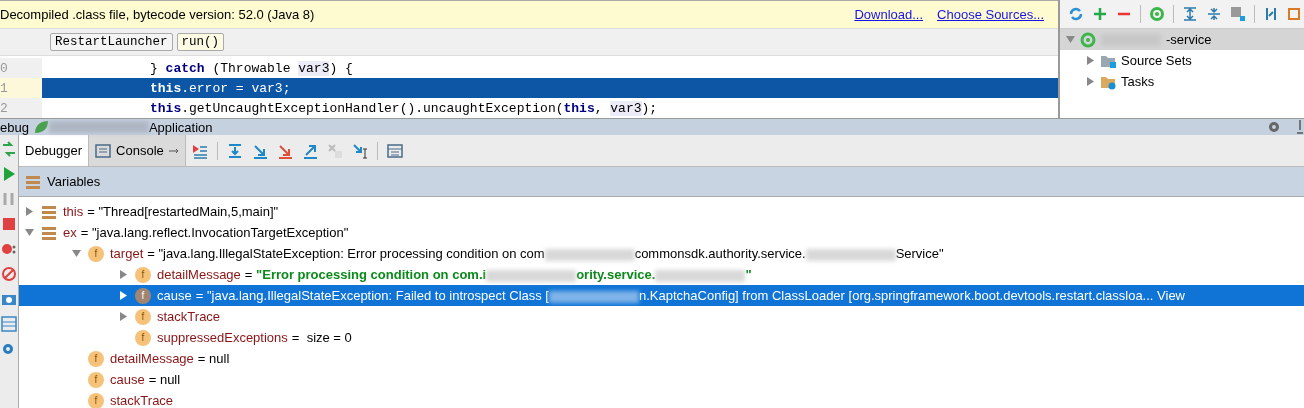 This screenshot has width=1304, height=408. What do you see at coordinates (403, 108) in the screenshot?
I see `code-text: this.getUncaughtExceptionHandler().uncaughtException(this, var3);` at bounding box center [403, 108].